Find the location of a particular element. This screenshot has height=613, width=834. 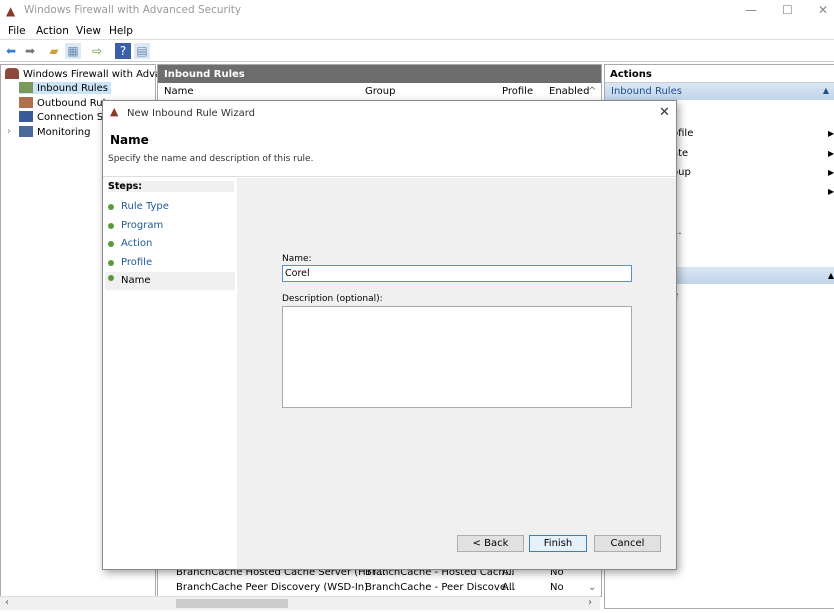

actions-section-inbound-rules: Inbound Rules ▲ is located at coordinates (719, 91).